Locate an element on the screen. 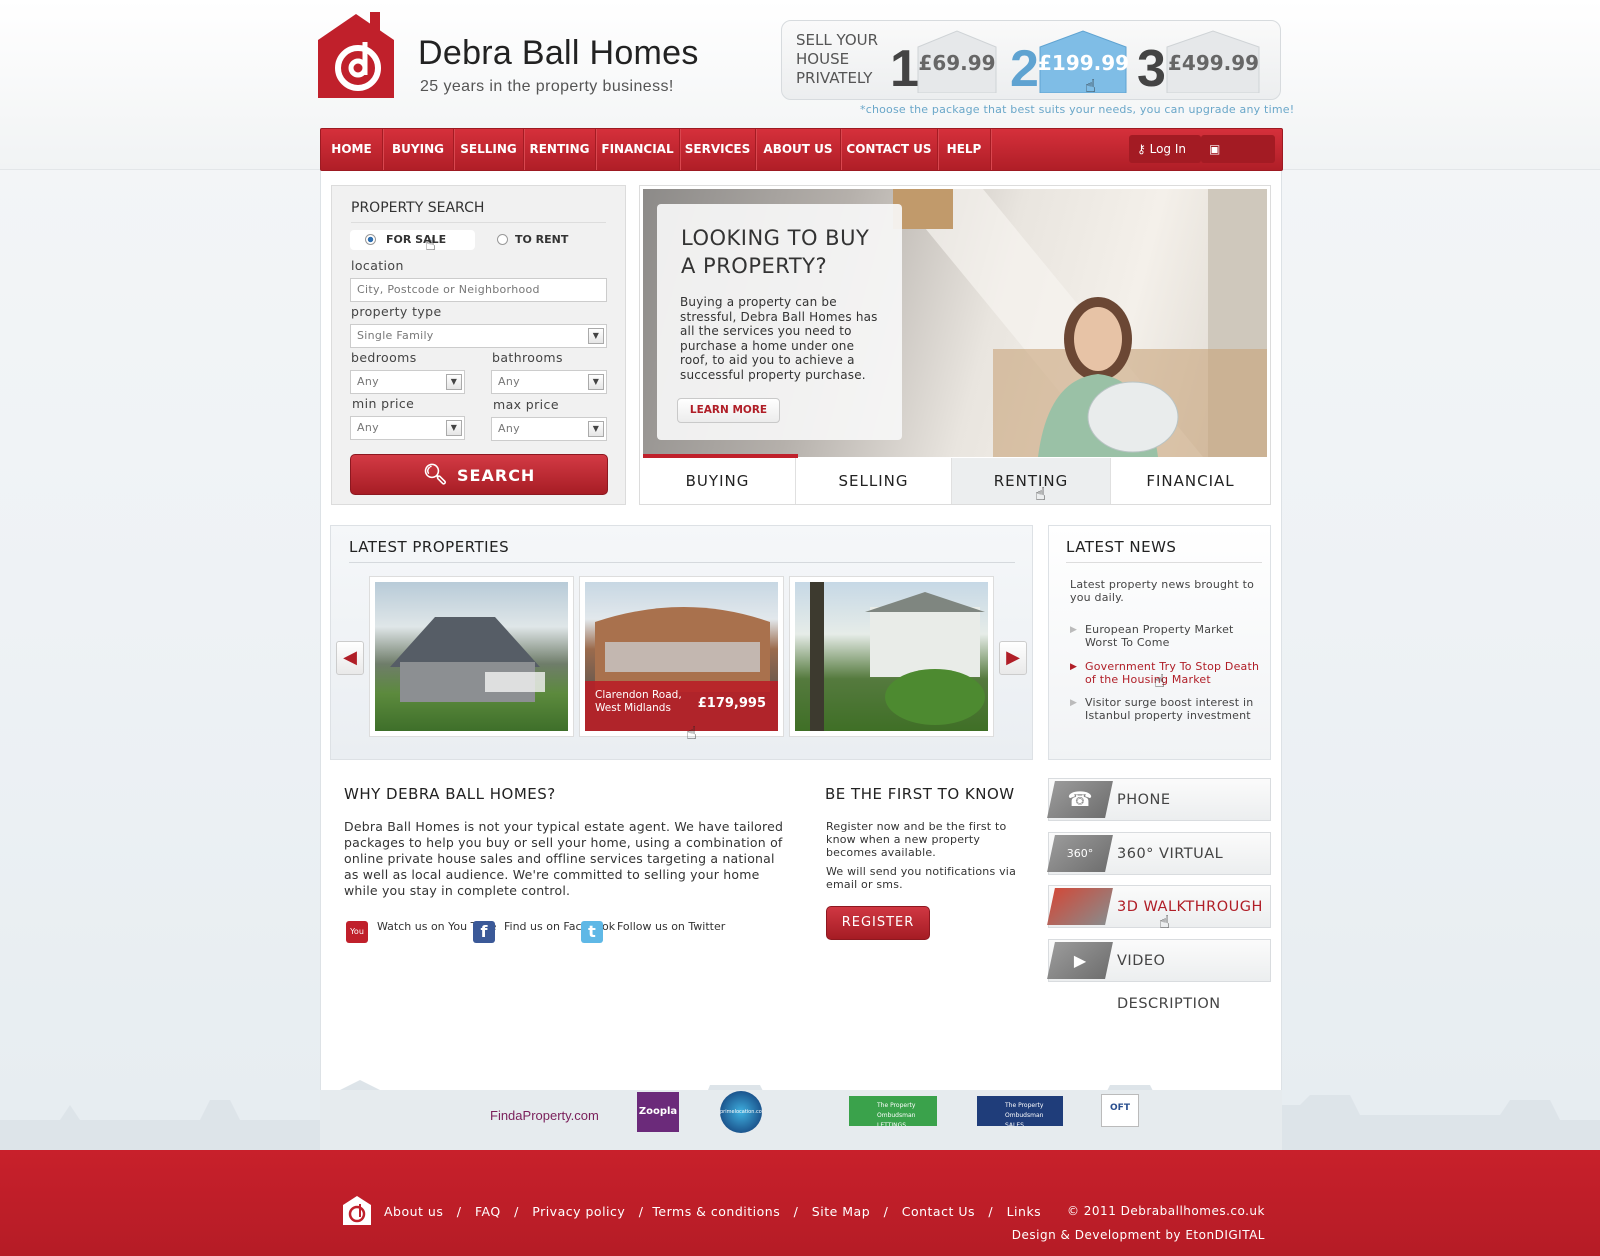 The height and width of the screenshot is (1256, 1600). chevron-down-icon: ▼ is located at coordinates (596, 382).